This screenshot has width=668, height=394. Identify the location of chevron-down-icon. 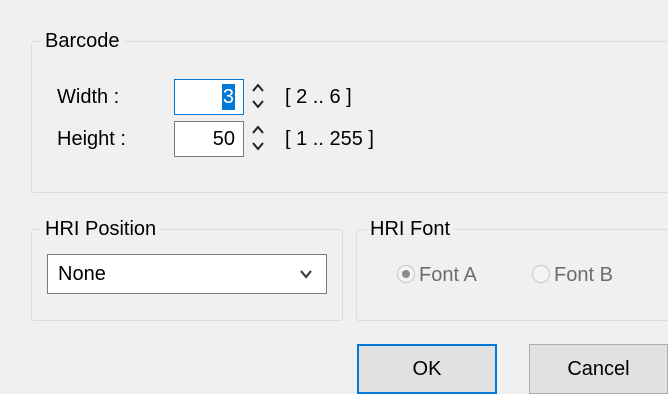
(306, 274).